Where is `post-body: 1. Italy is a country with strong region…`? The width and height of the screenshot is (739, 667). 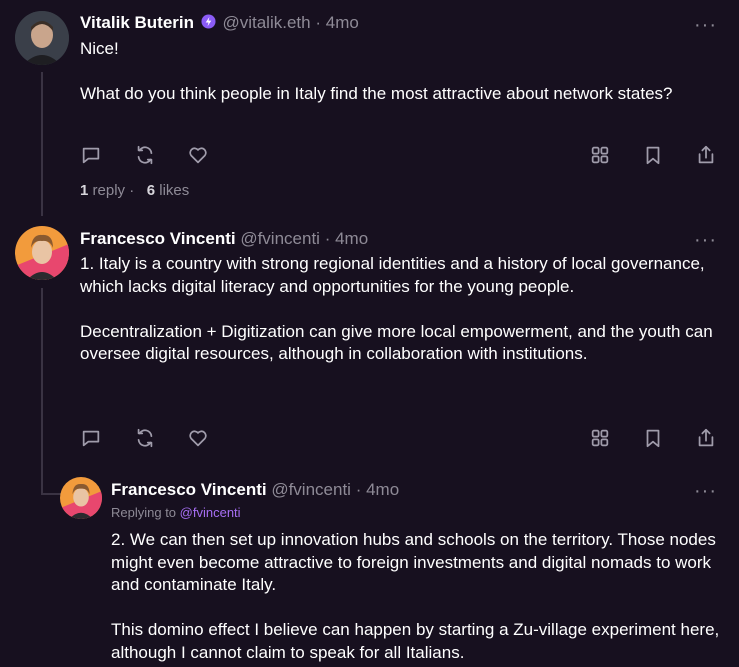
post-body: 1. Italy is a country with strong region… is located at coordinates (400, 309).